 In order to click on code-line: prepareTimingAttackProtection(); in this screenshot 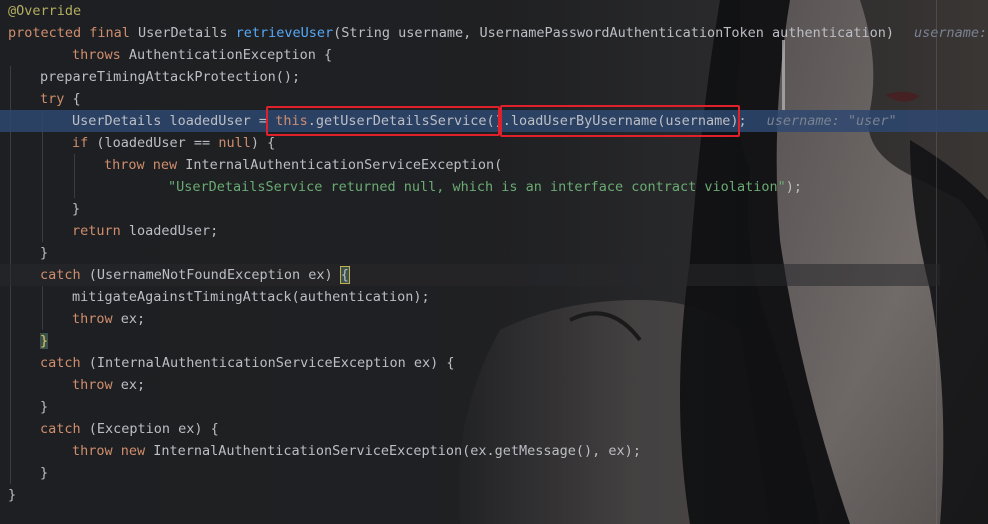, I will do `click(514, 77)`.